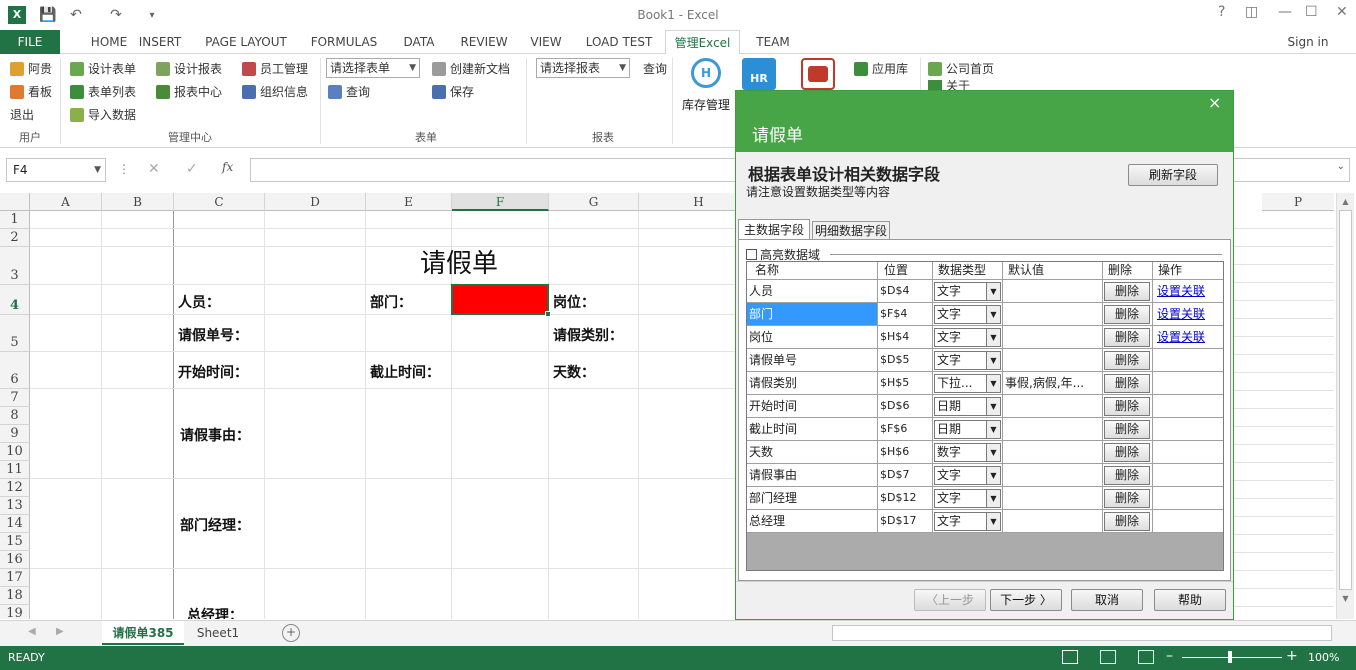 Image resolution: width=1356 pixels, height=670 pixels. Describe the element at coordinates (961, 68) in the screenshot. I see `company-home-button: 公司首页` at that location.